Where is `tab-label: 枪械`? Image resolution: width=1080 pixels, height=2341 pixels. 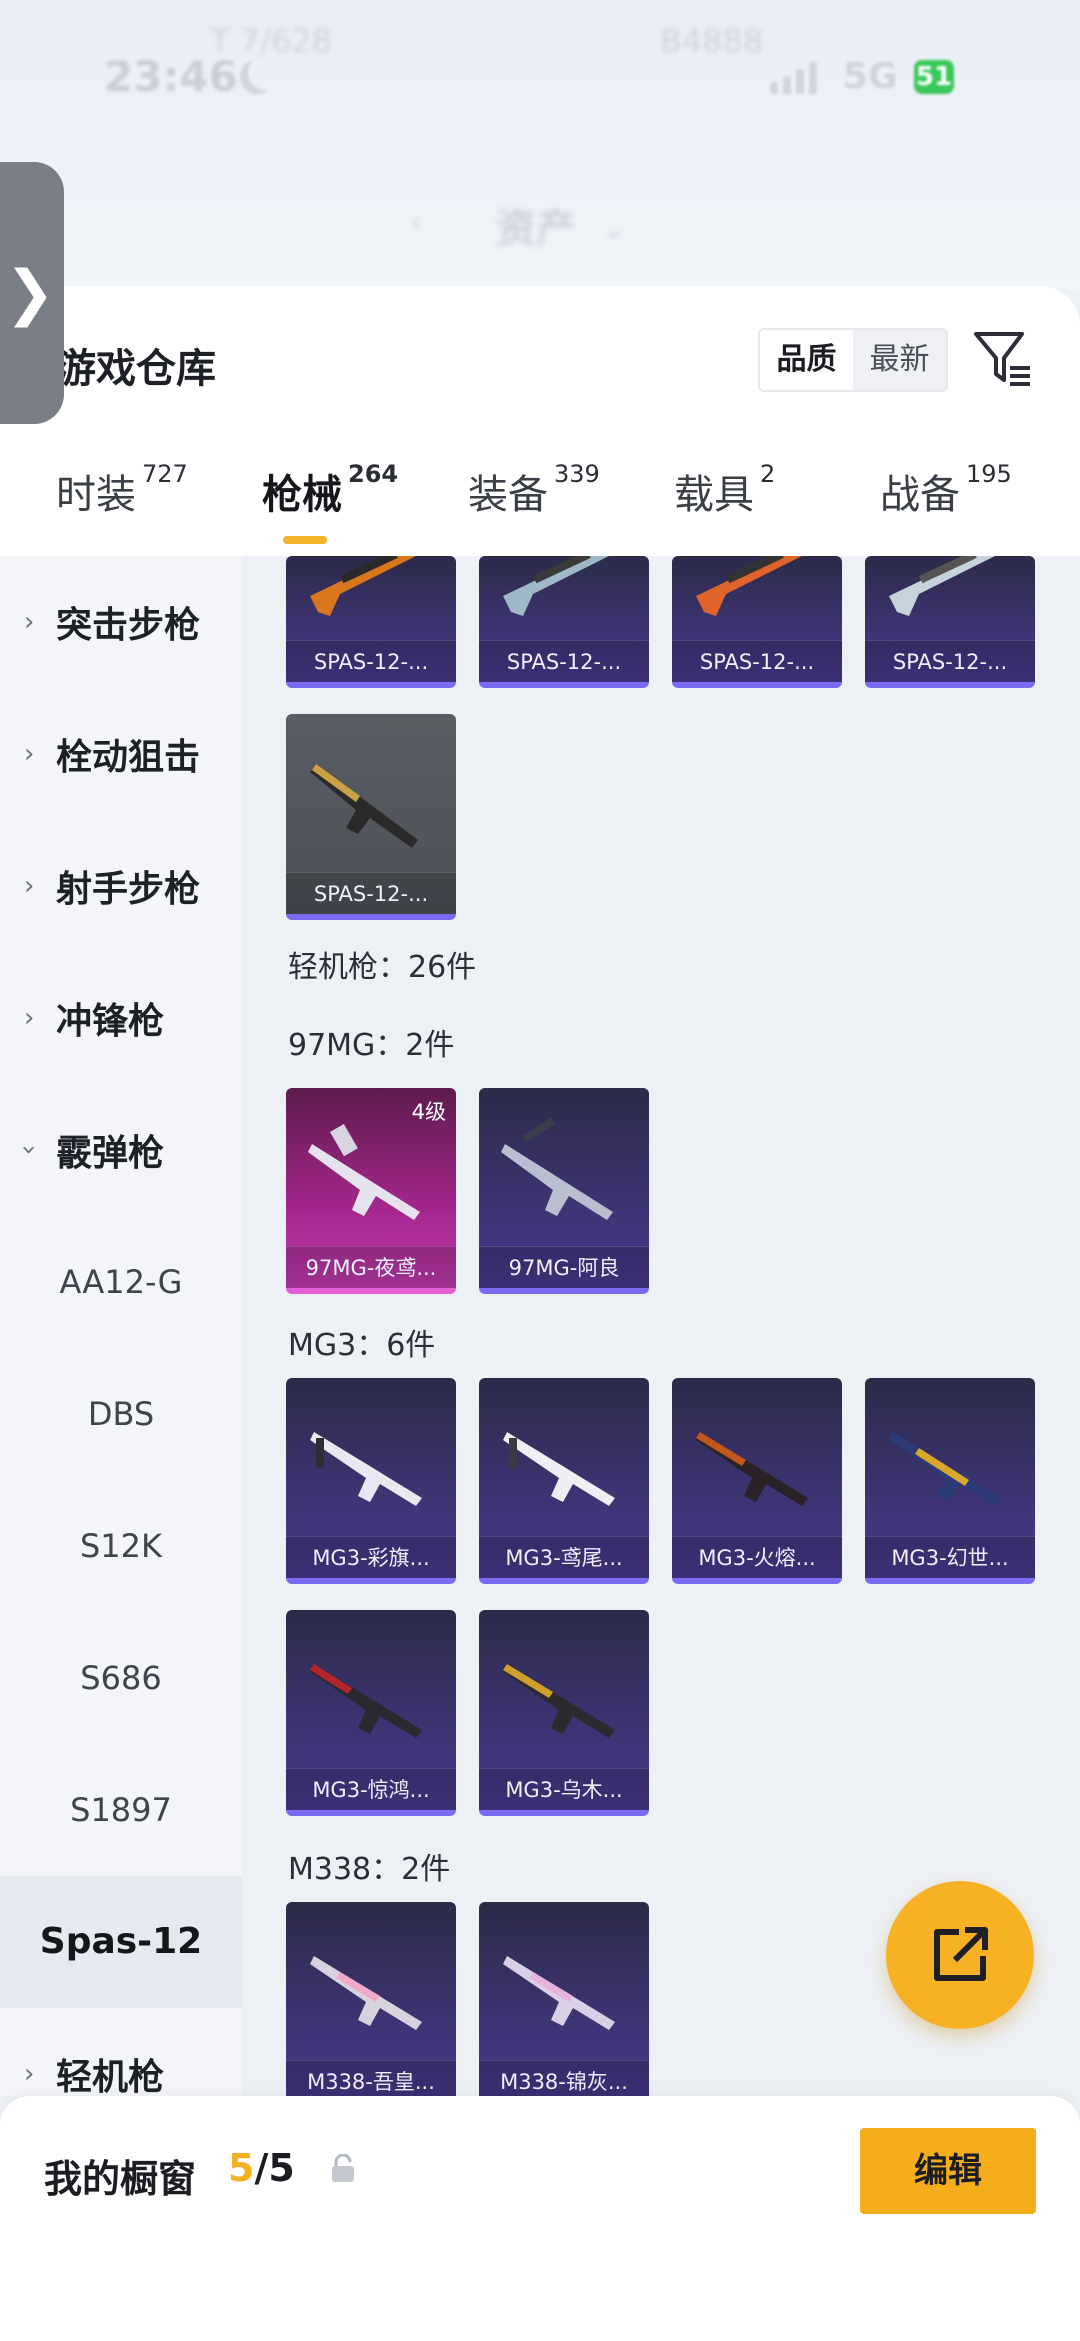 tab-label: 枪械 is located at coordinates (302, 495).